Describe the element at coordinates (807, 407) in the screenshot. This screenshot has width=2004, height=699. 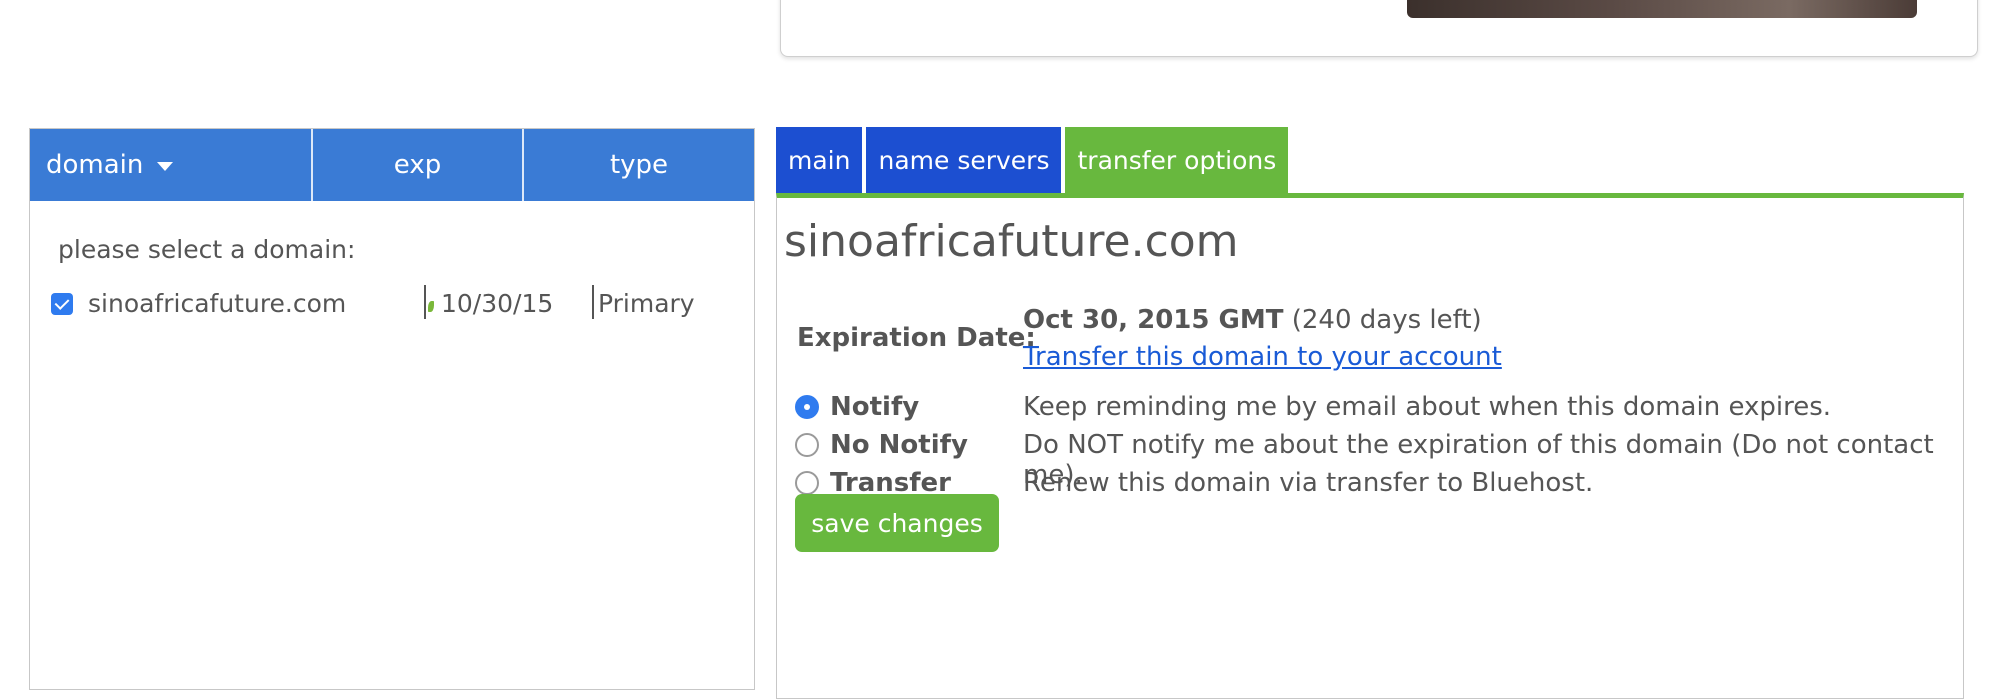
I see `notify-radio` at that location.